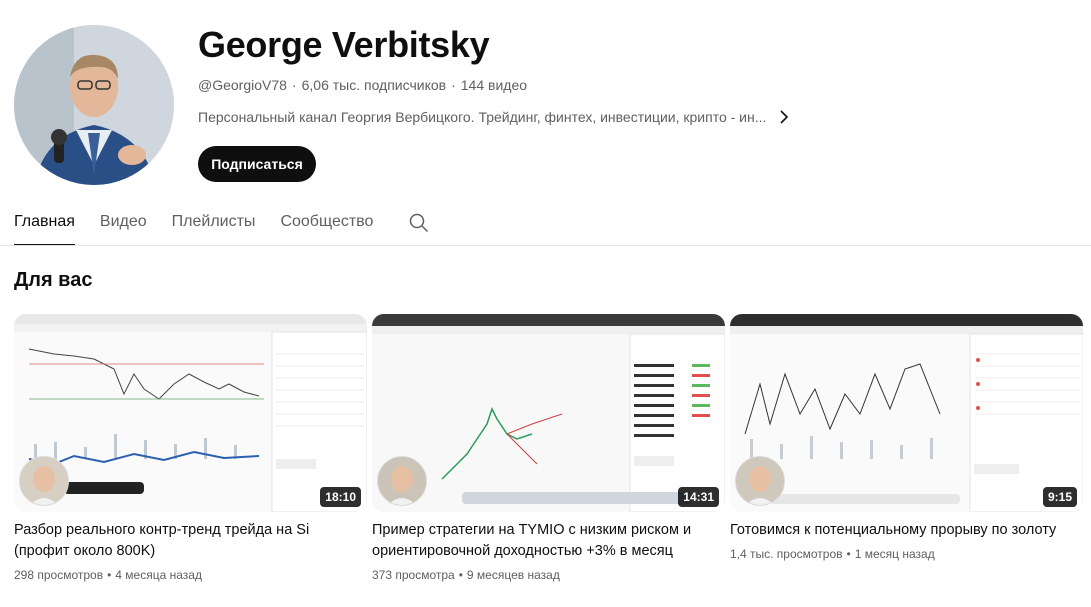 This screenshot has height=607, width=1091. I want to click on tab-home: Главная, so click(44, 223).